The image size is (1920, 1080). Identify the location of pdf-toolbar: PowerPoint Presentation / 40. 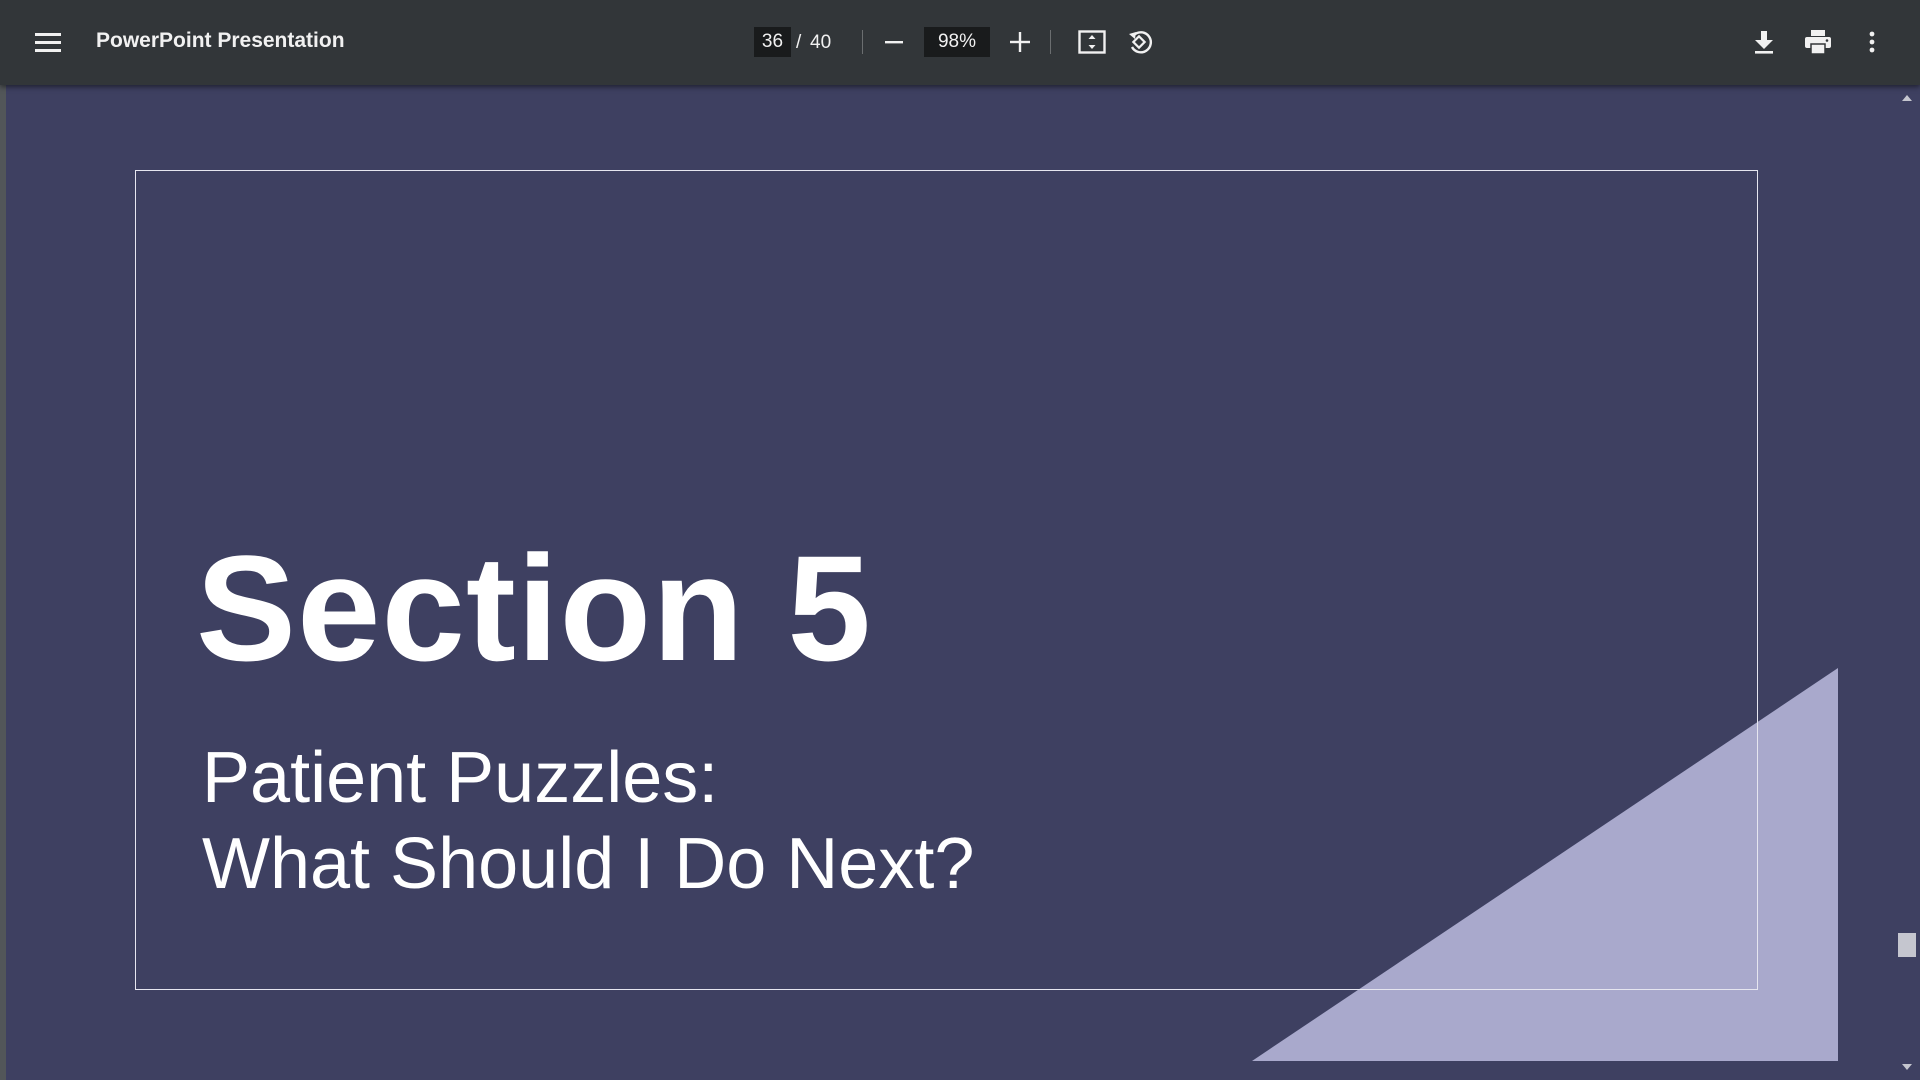
(960, 42).